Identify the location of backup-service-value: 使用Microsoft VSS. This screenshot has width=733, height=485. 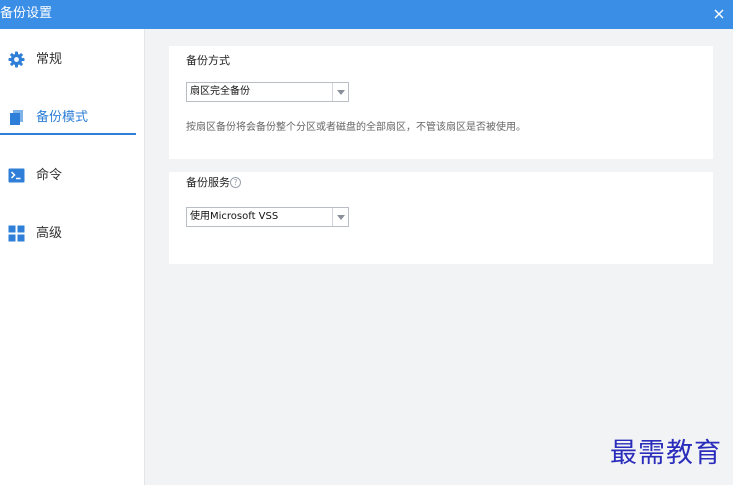
(234, 216).